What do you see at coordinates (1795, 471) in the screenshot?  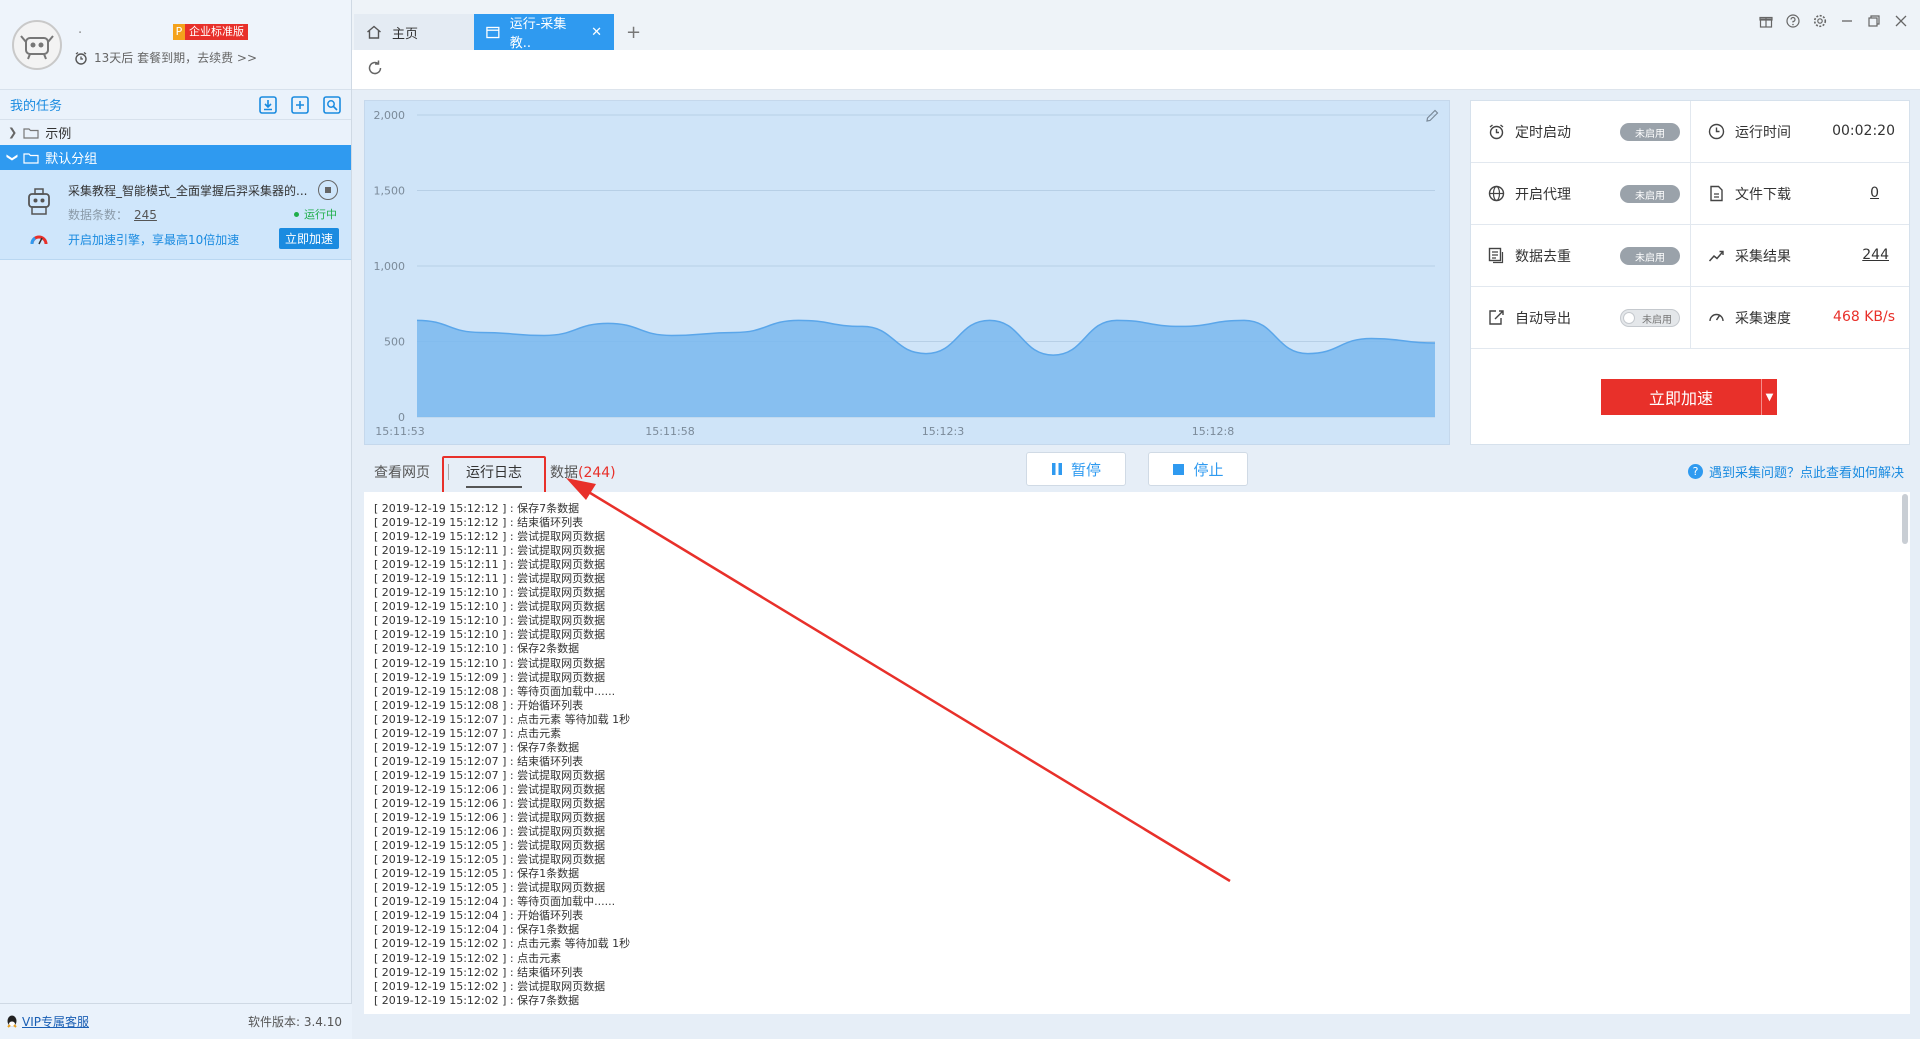 I see `help-link: ? 遇到采集问题？点此查看如何解决` at bounding box center [1795, 471].